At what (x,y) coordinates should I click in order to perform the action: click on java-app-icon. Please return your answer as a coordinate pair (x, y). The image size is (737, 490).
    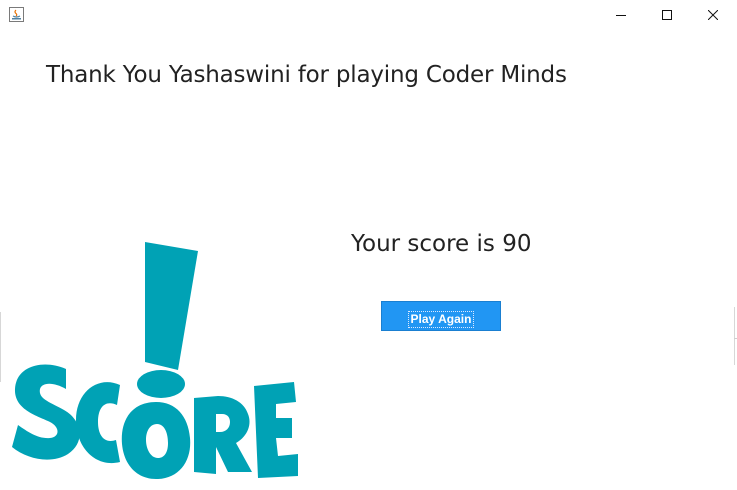
    Looking at the image, I should click on (16, 14).